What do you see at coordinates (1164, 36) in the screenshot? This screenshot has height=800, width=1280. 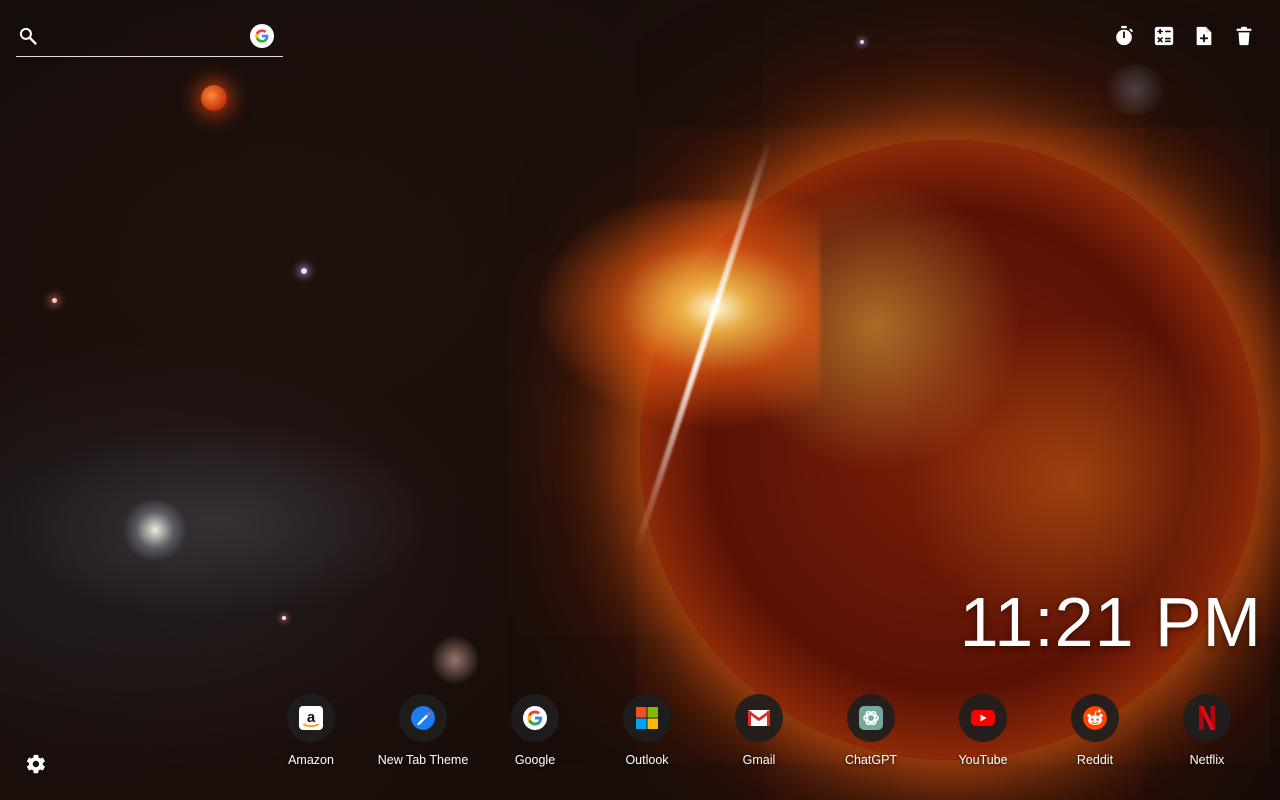 I see `calculator-icon` at bounding box center [1164, 36].